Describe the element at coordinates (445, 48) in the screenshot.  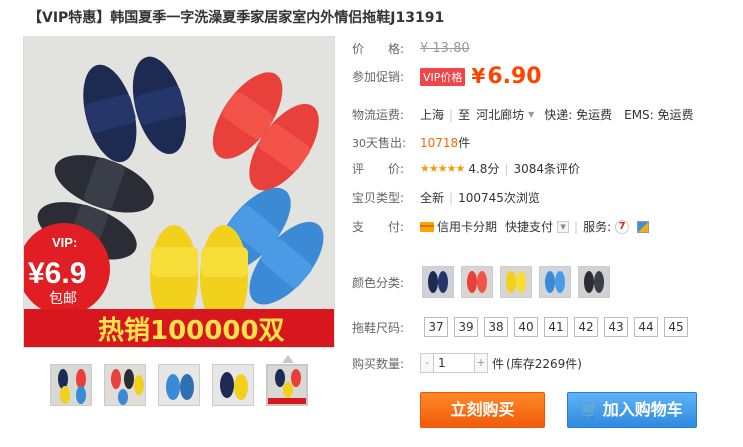
I see `original-price-value: ¥ 13.80` at that location.